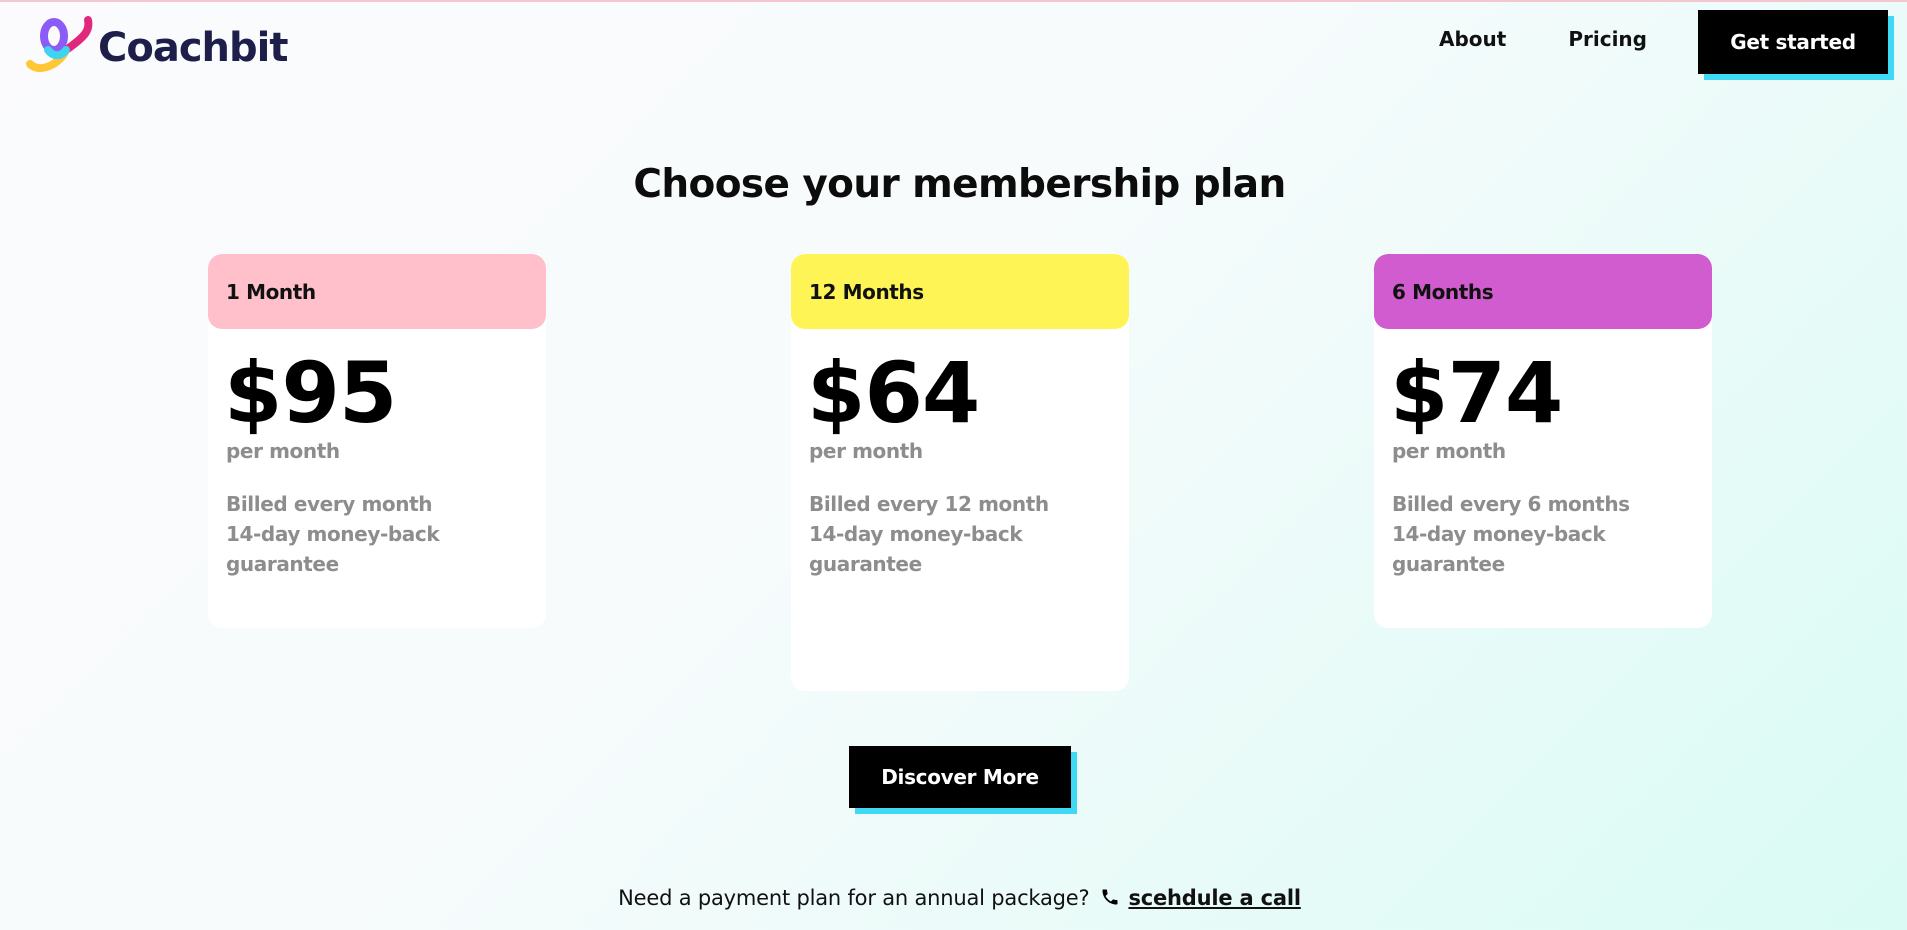 This screenshot has width=1907, height=930. I want to click on nav-pricing-link: Pricing, so click(1607, 39).